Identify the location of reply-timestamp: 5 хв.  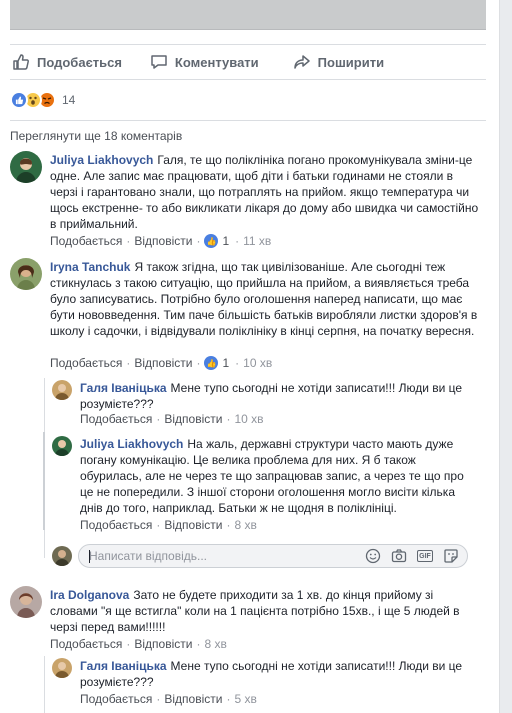
(245, 699).